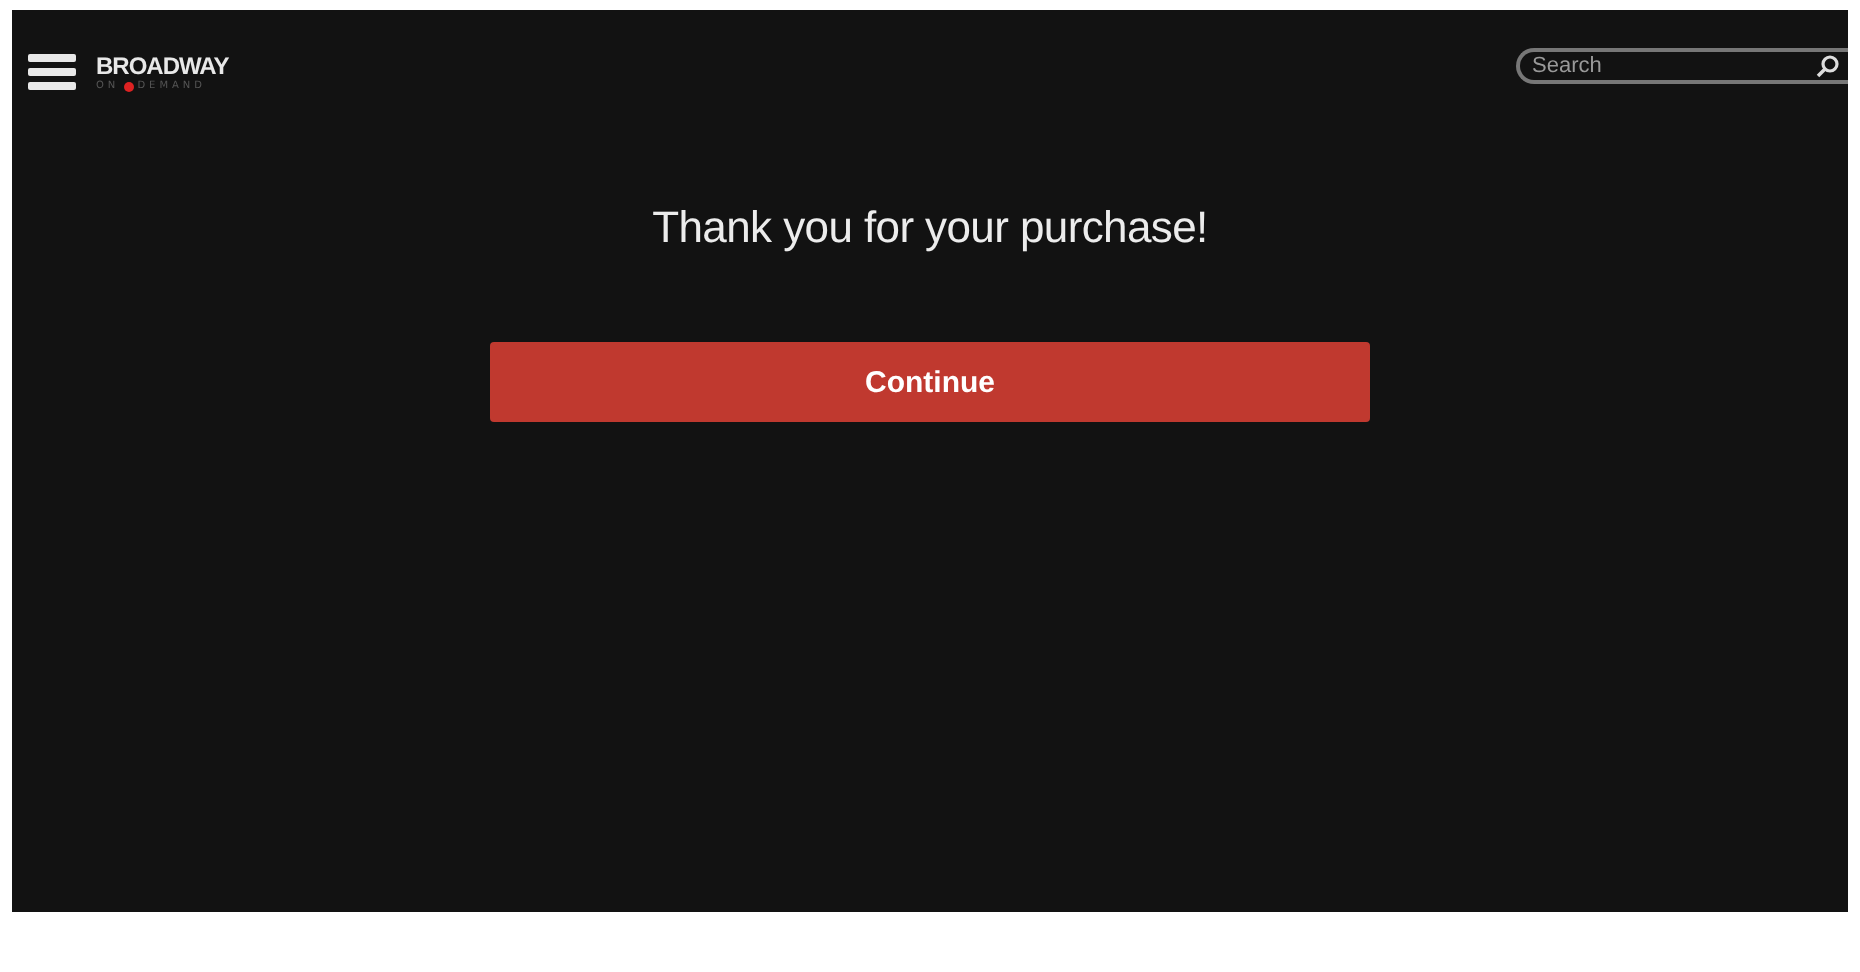 This screenshot has height=972, width=1860. I want to click on confirmation-message: Thank you for your purchase!, so click(930, 228).